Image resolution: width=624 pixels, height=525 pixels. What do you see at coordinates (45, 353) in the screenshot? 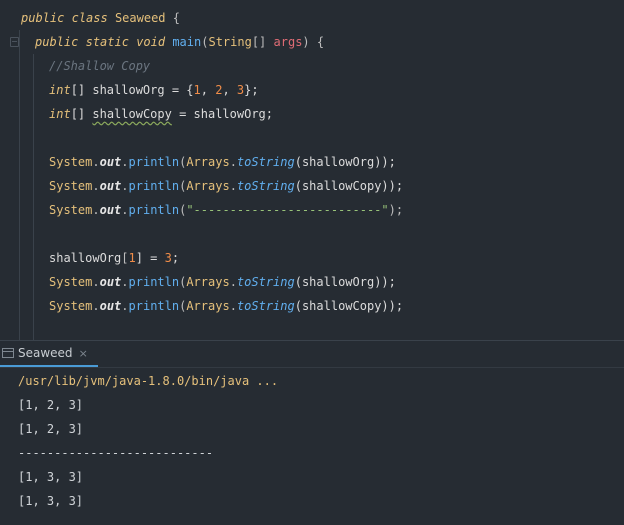
I see `run-tab-label: Seaweed` at bounding box center [45, 353].